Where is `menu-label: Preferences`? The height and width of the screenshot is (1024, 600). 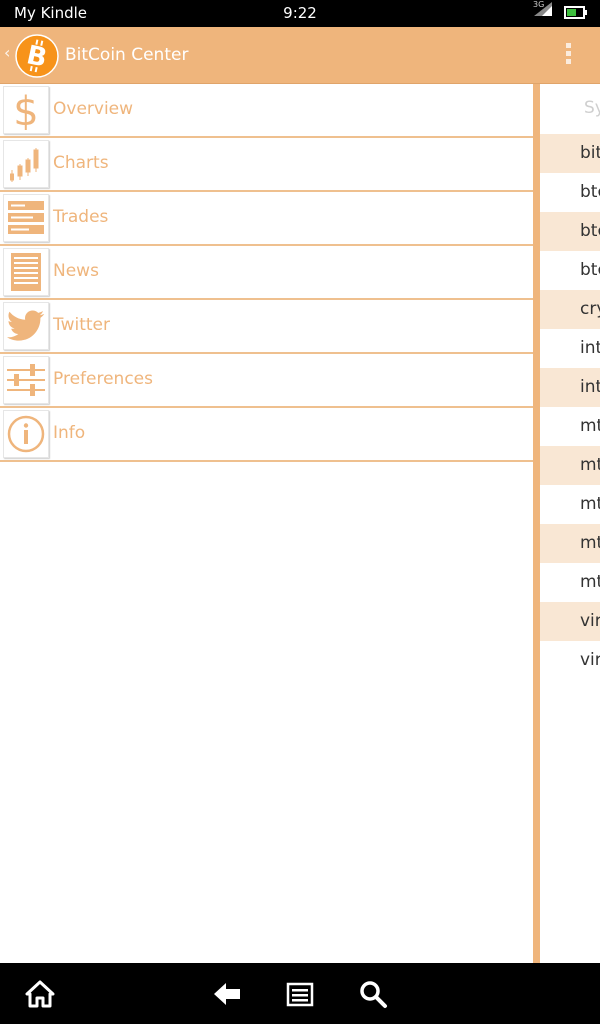
menu-label: Preferences is located at coordinates (103, 379).